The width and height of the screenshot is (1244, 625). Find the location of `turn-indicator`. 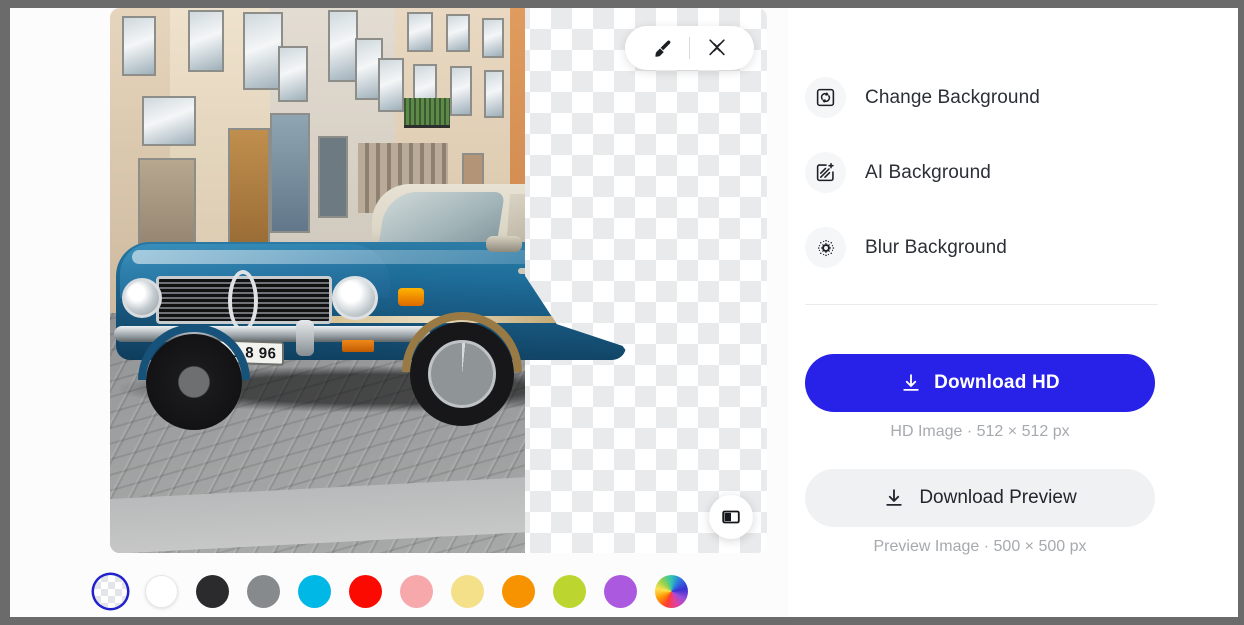

turn-indicator is located at coordinates (411, 297).